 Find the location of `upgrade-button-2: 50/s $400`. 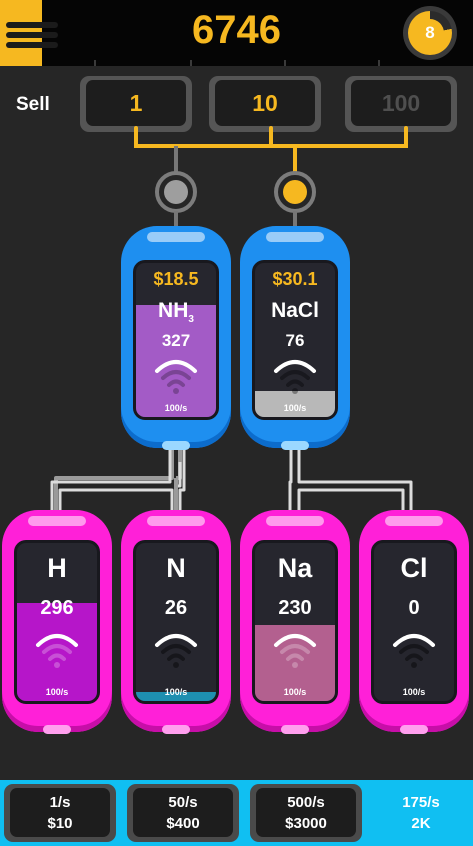

upgrade-button-2: 50/s $400 is located at coordinates (183, 813).